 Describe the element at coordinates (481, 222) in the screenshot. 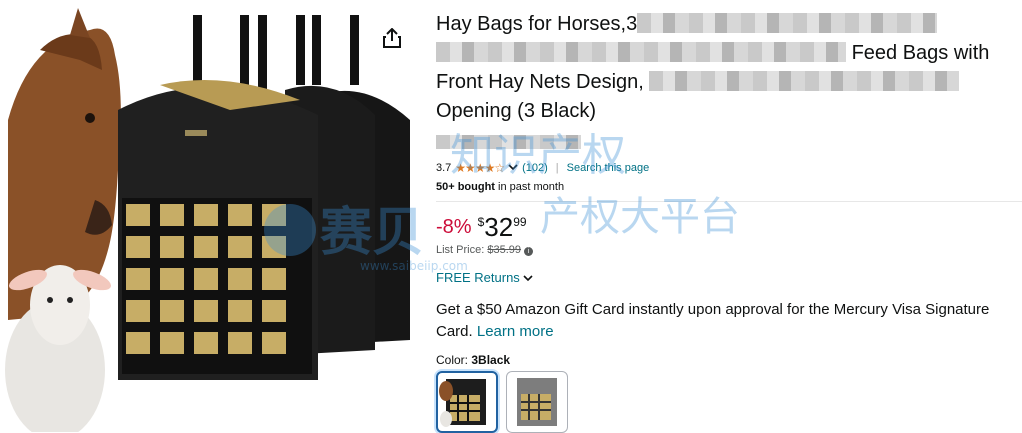

I see `price-currency: $` at that location.